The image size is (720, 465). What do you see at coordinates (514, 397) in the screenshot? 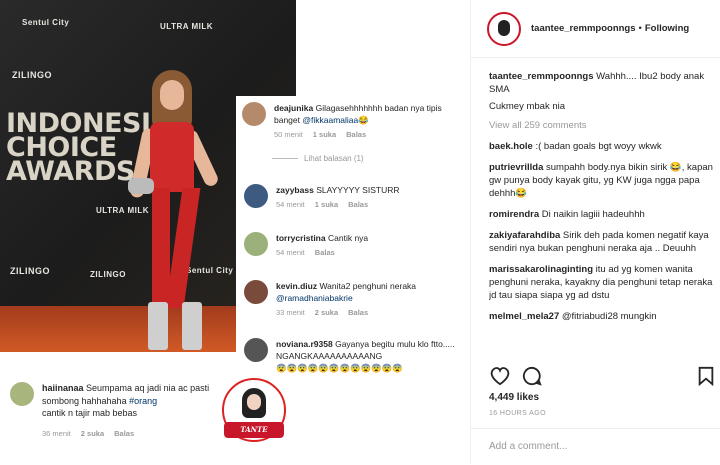
I see `likes-count: 4,449 likes` at bounding box center [514, 397].